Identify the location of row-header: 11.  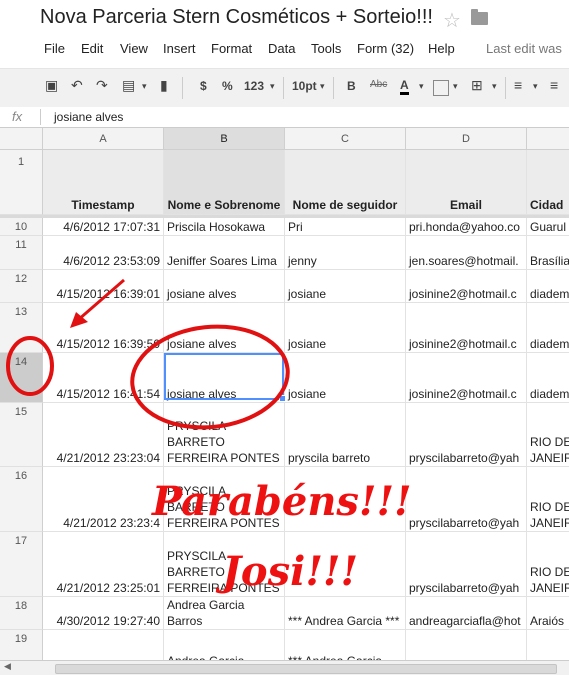
(21, 253).